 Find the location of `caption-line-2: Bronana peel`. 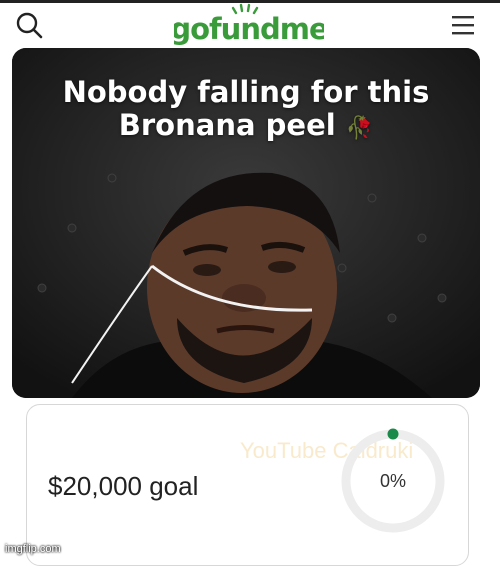

caption-line-2: Bronana peel is located at coordinates (227, 125).